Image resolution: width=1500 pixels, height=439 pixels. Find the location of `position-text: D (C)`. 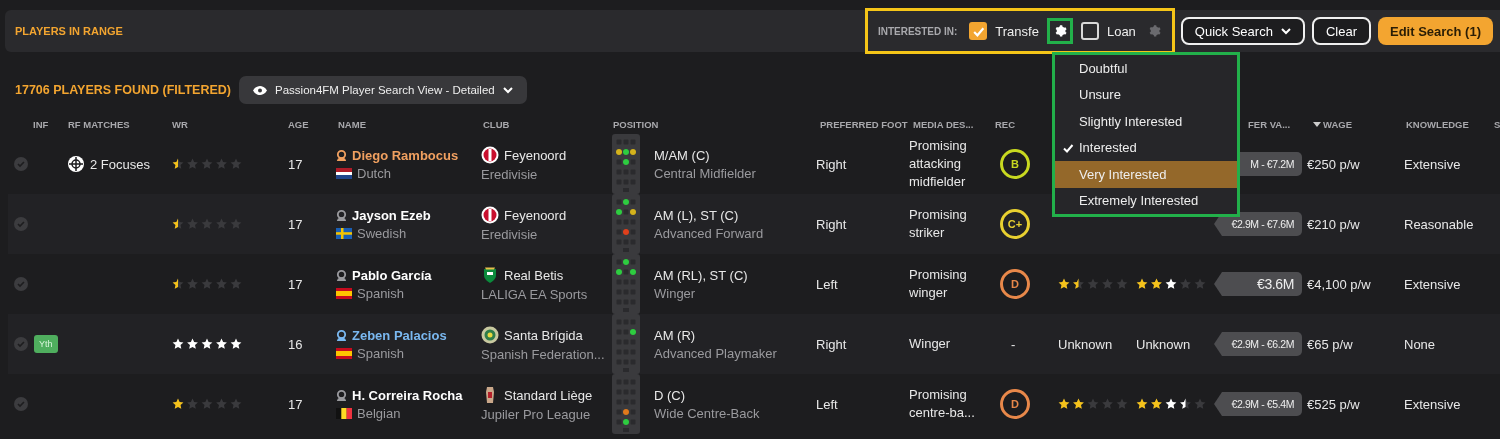

position-text: D (C) is located at coordinates (670, 395).